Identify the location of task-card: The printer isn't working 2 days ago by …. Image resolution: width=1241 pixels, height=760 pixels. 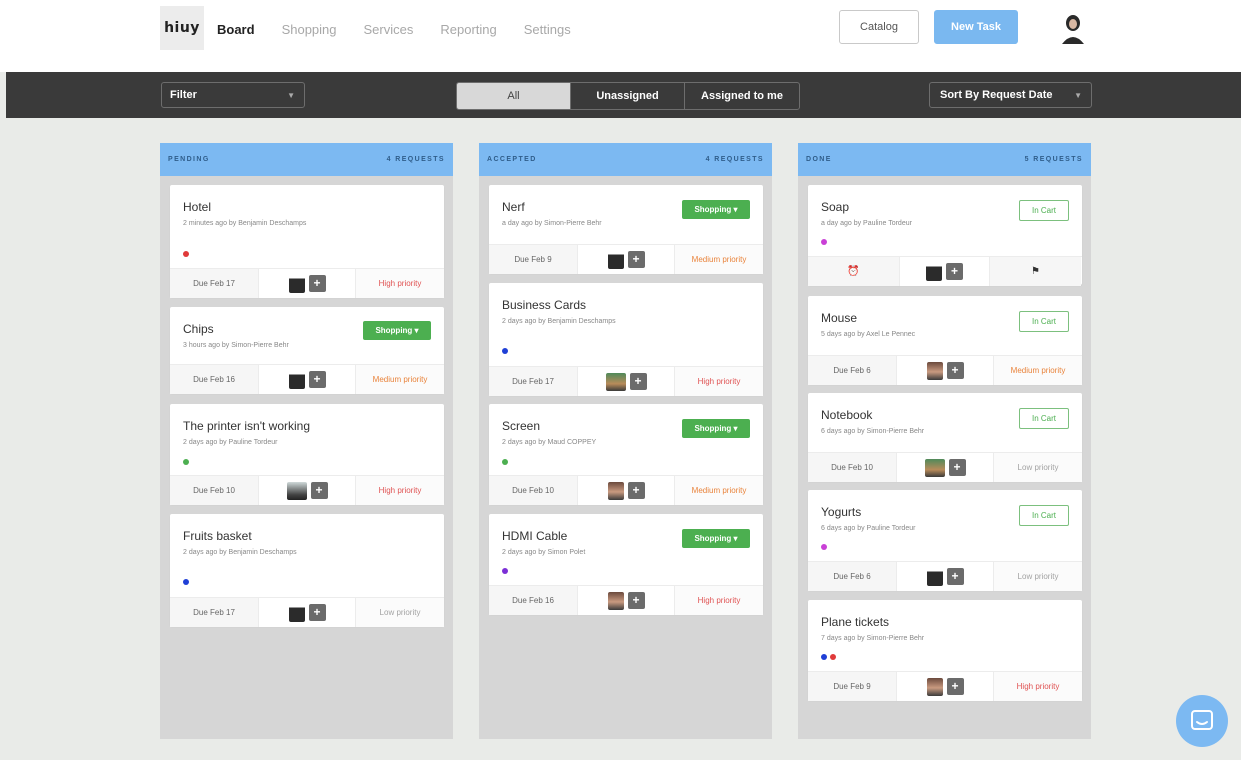
(307, 454).